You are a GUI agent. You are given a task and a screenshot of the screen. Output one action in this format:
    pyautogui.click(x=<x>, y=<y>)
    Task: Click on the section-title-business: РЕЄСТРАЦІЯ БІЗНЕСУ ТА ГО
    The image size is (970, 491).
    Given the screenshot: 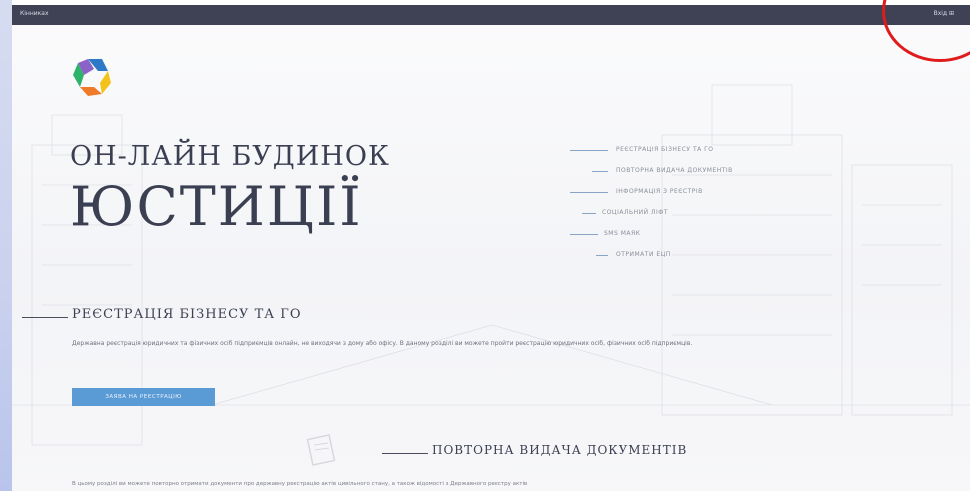 What is the action you would take?
    pyautogui.click(x=187, y=314)
    